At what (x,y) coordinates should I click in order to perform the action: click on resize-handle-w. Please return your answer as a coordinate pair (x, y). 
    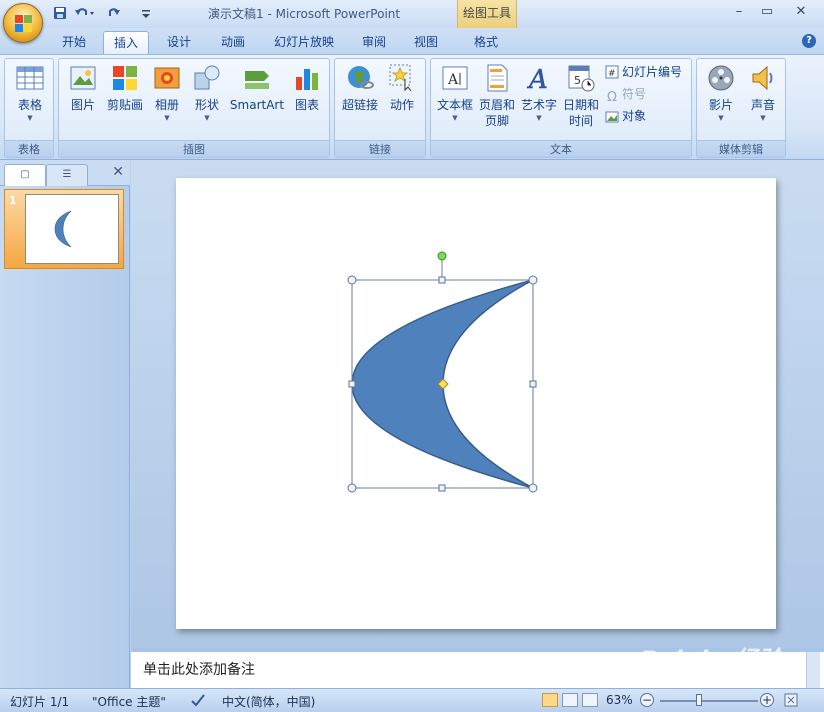
    Looking at the image, I should click on (352, 384).